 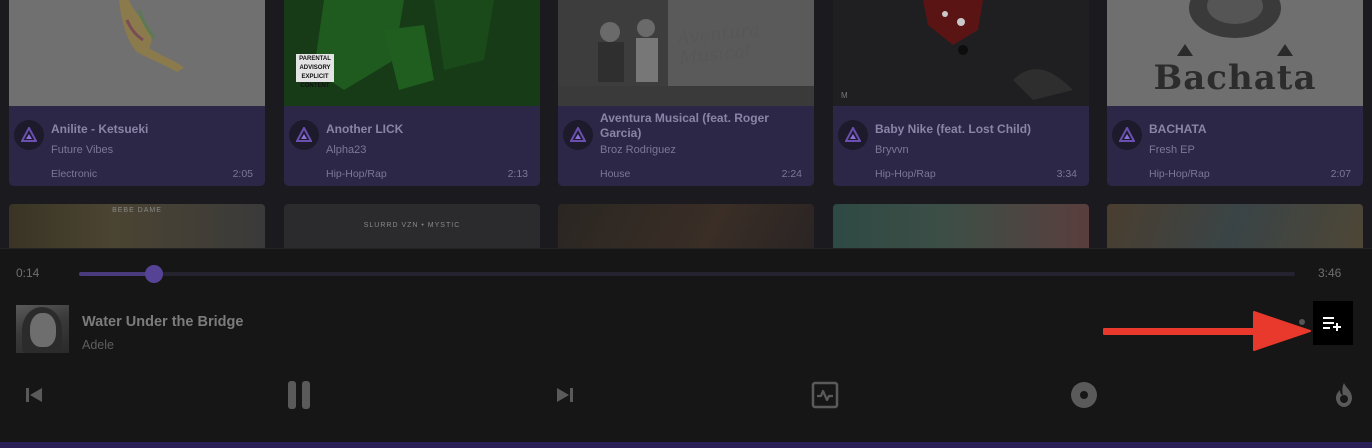 What do you see at coordinates (153, 129) in the screenshot?
I see `track-title: Anilite - Ketsueki` at bounding box center [153, 129].